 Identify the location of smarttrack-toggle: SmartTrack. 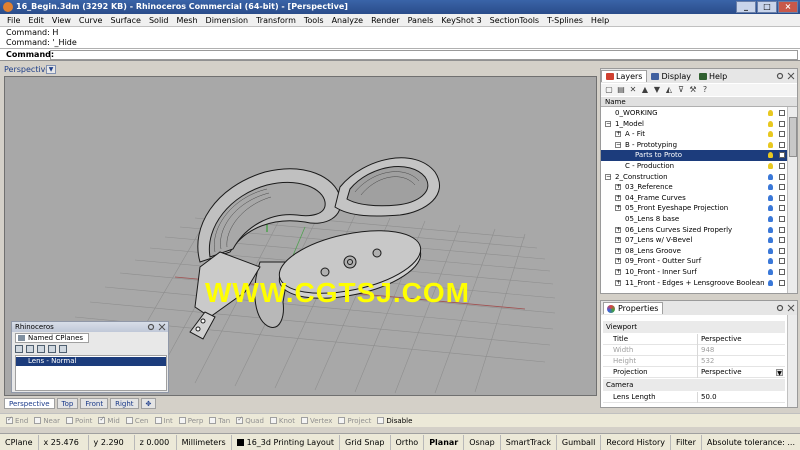
(529, 442).